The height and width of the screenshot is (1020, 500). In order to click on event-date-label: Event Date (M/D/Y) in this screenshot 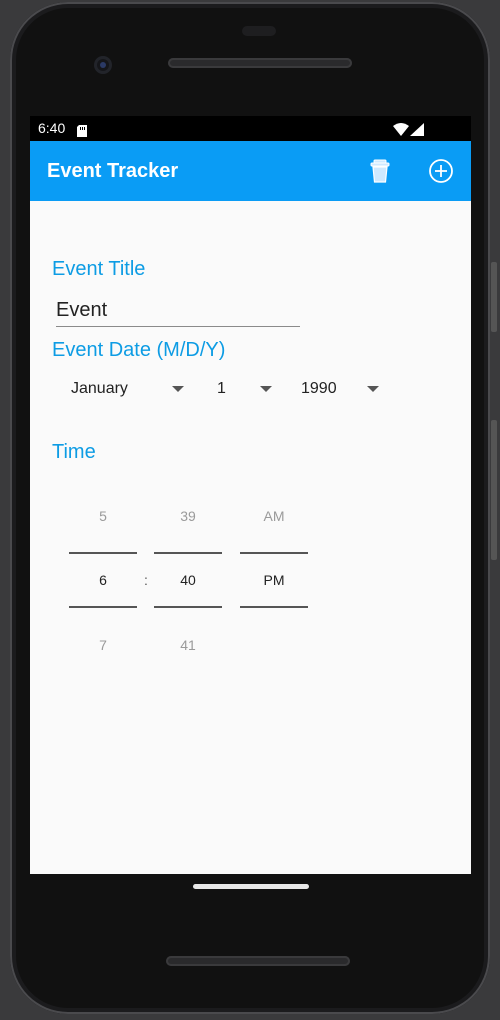, I will do `click(139, 350)`.